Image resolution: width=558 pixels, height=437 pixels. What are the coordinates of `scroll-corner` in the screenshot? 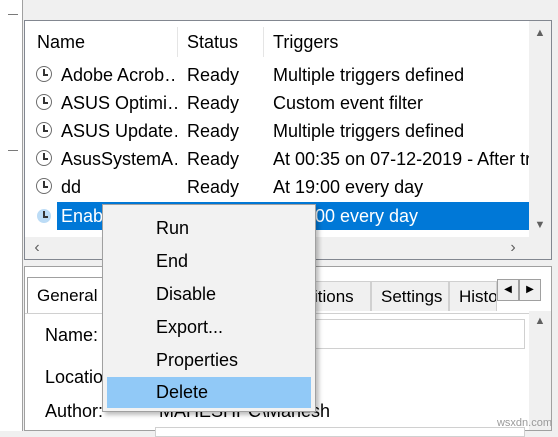 It's located at (540, 248).